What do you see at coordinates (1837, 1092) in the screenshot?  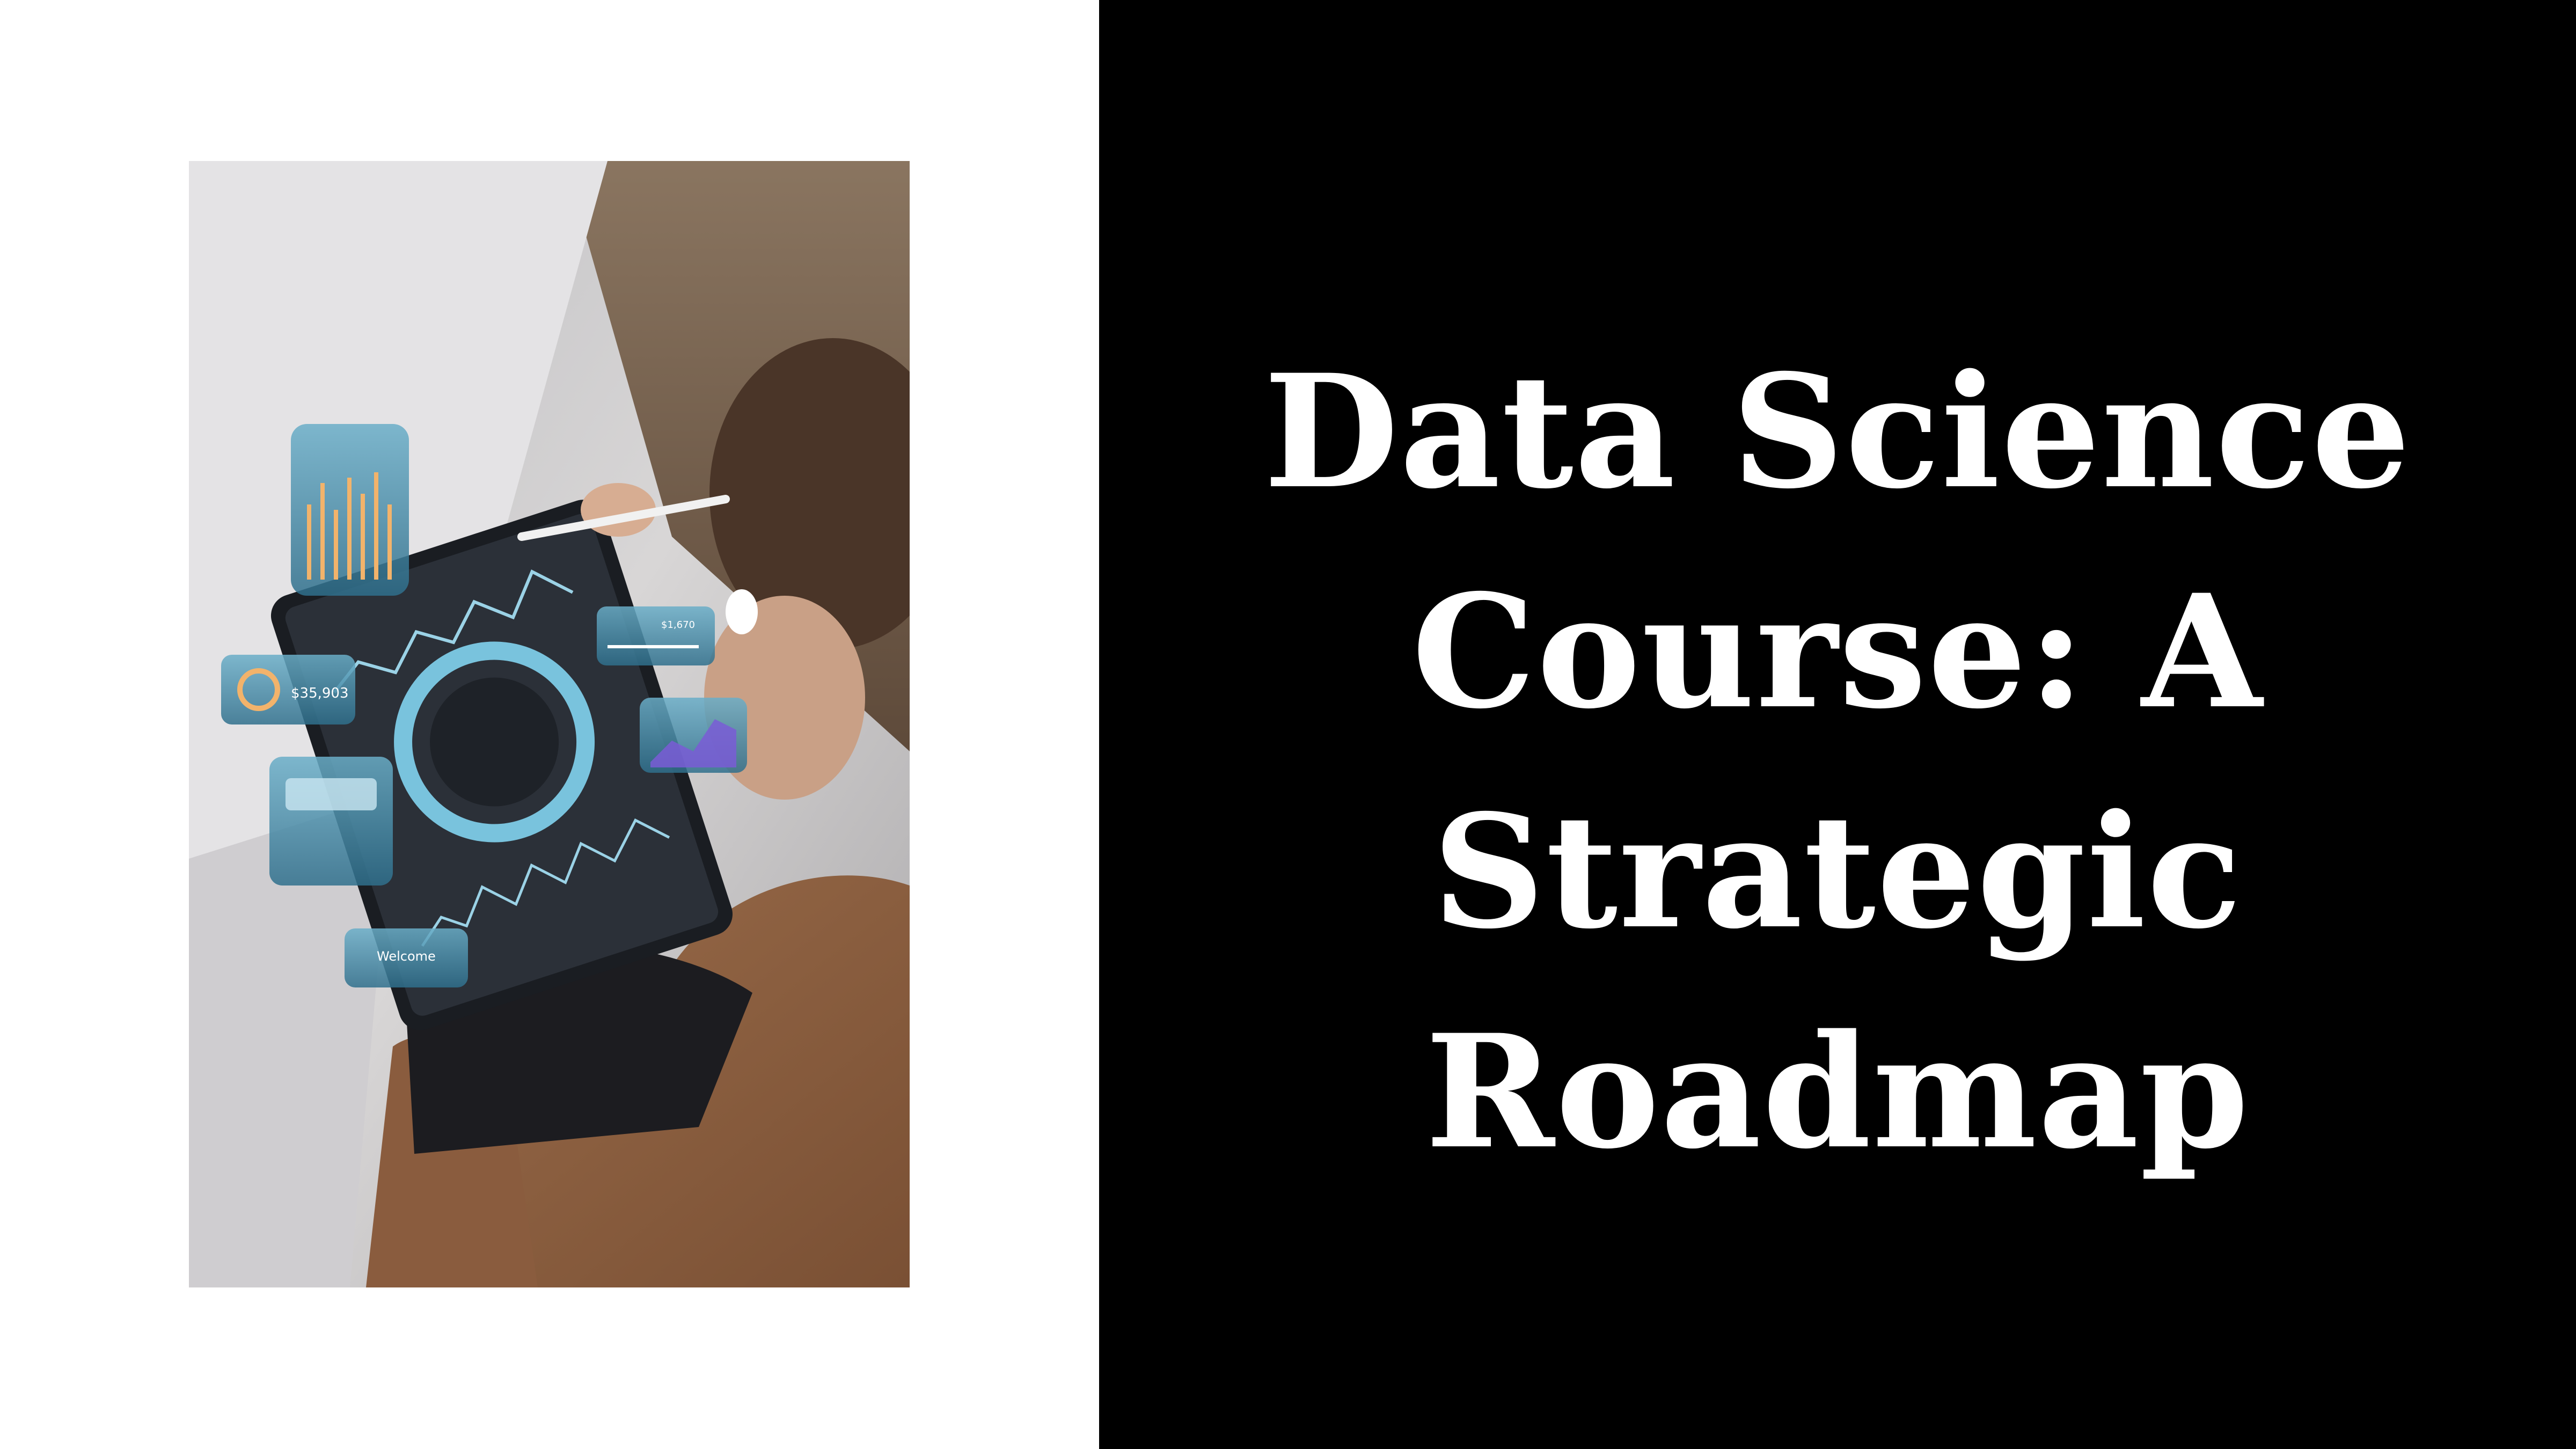 I see `title-line-4: Roadmap` at bounding box center [1837, 1092].